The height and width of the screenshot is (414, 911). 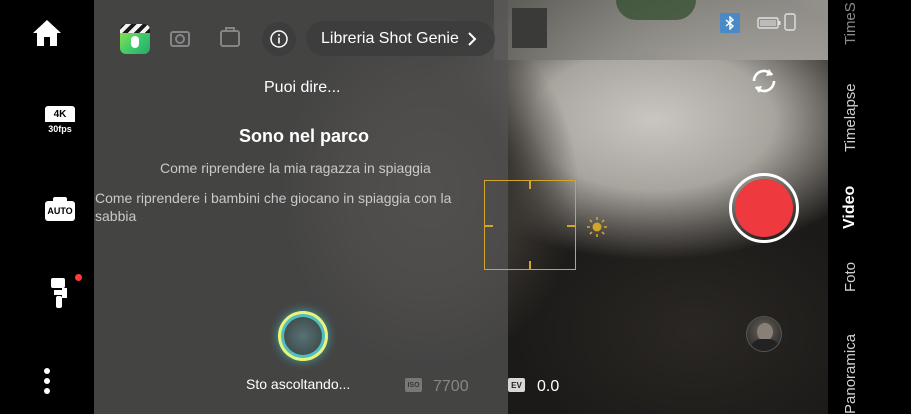 I want to click on mode-partial-timeshift: TimeS, so click(x=850, y=23).